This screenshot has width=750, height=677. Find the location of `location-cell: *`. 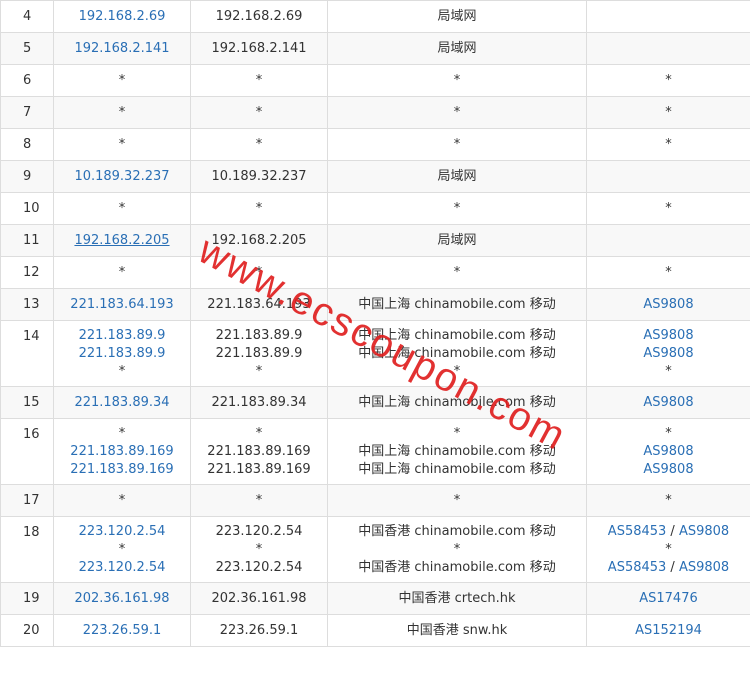

location-cell: * is located at coordinates (457, 80).